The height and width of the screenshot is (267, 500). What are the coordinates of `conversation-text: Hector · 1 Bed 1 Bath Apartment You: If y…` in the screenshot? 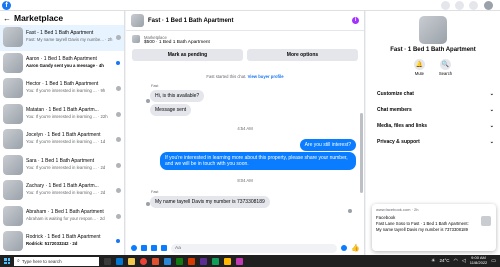 It's located at (73, 86).